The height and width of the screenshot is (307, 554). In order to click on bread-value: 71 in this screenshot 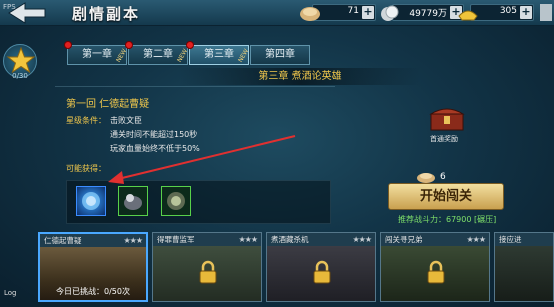, I will do `click(353, 11)`.